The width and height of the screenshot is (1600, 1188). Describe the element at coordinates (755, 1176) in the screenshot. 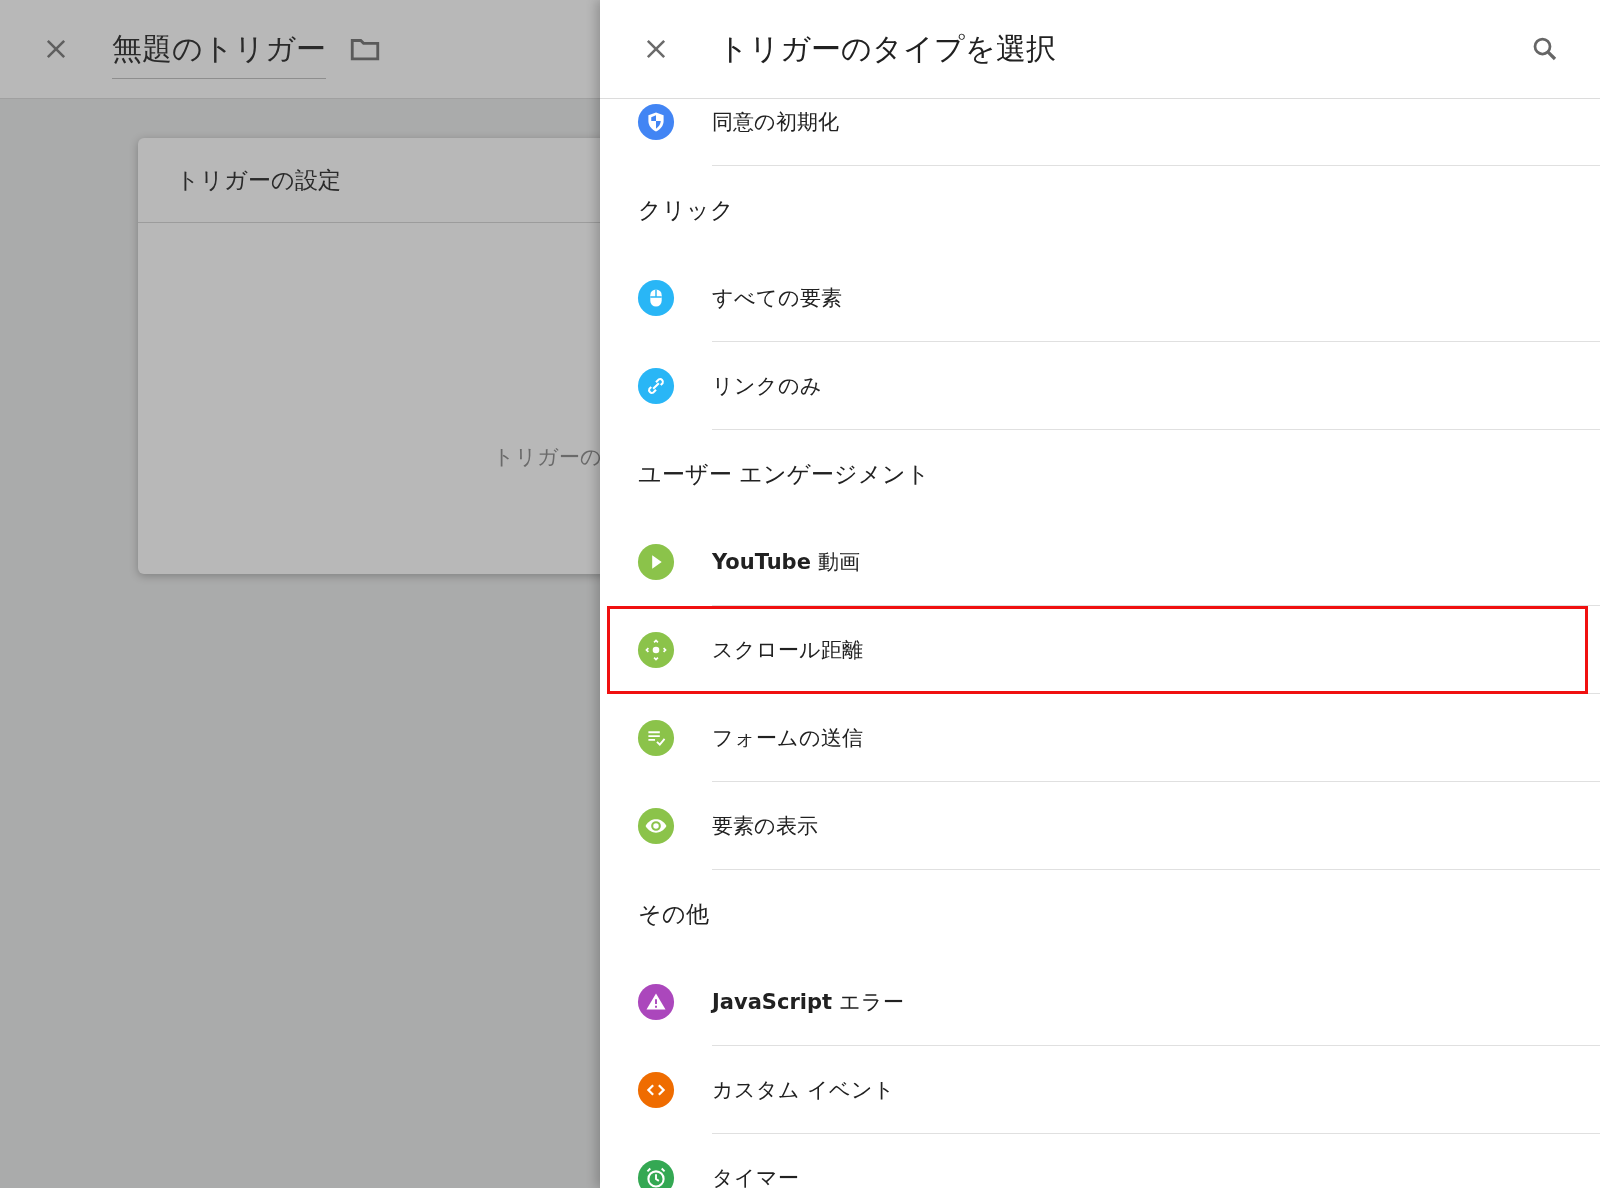

I see `item-label: タイマー` at that location.